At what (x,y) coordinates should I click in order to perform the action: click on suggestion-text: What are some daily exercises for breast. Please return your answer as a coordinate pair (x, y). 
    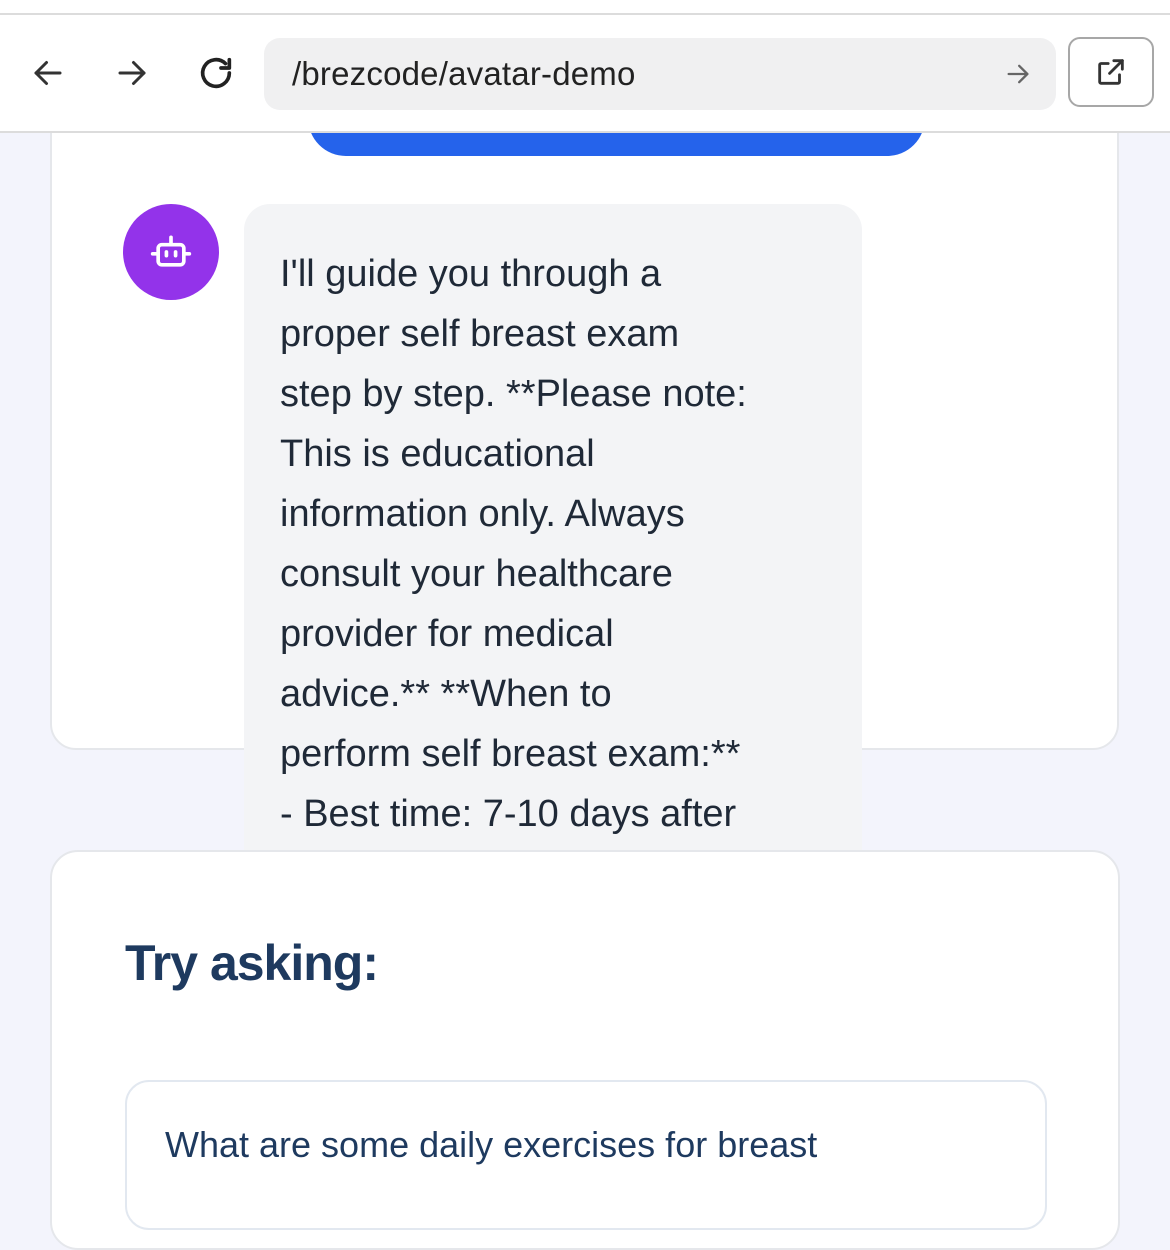
    Looking at the image, I should click on (491, 1144).